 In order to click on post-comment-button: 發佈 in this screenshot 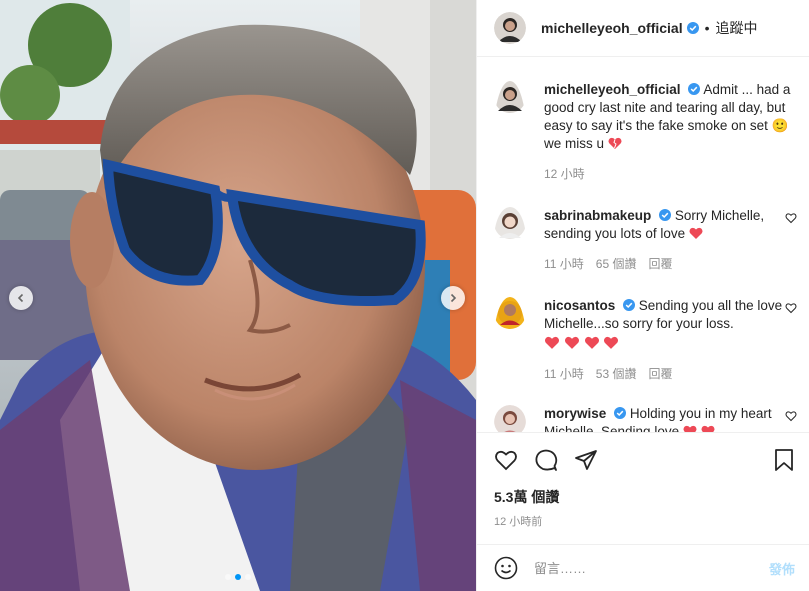, I will do `click(782, 568)`.